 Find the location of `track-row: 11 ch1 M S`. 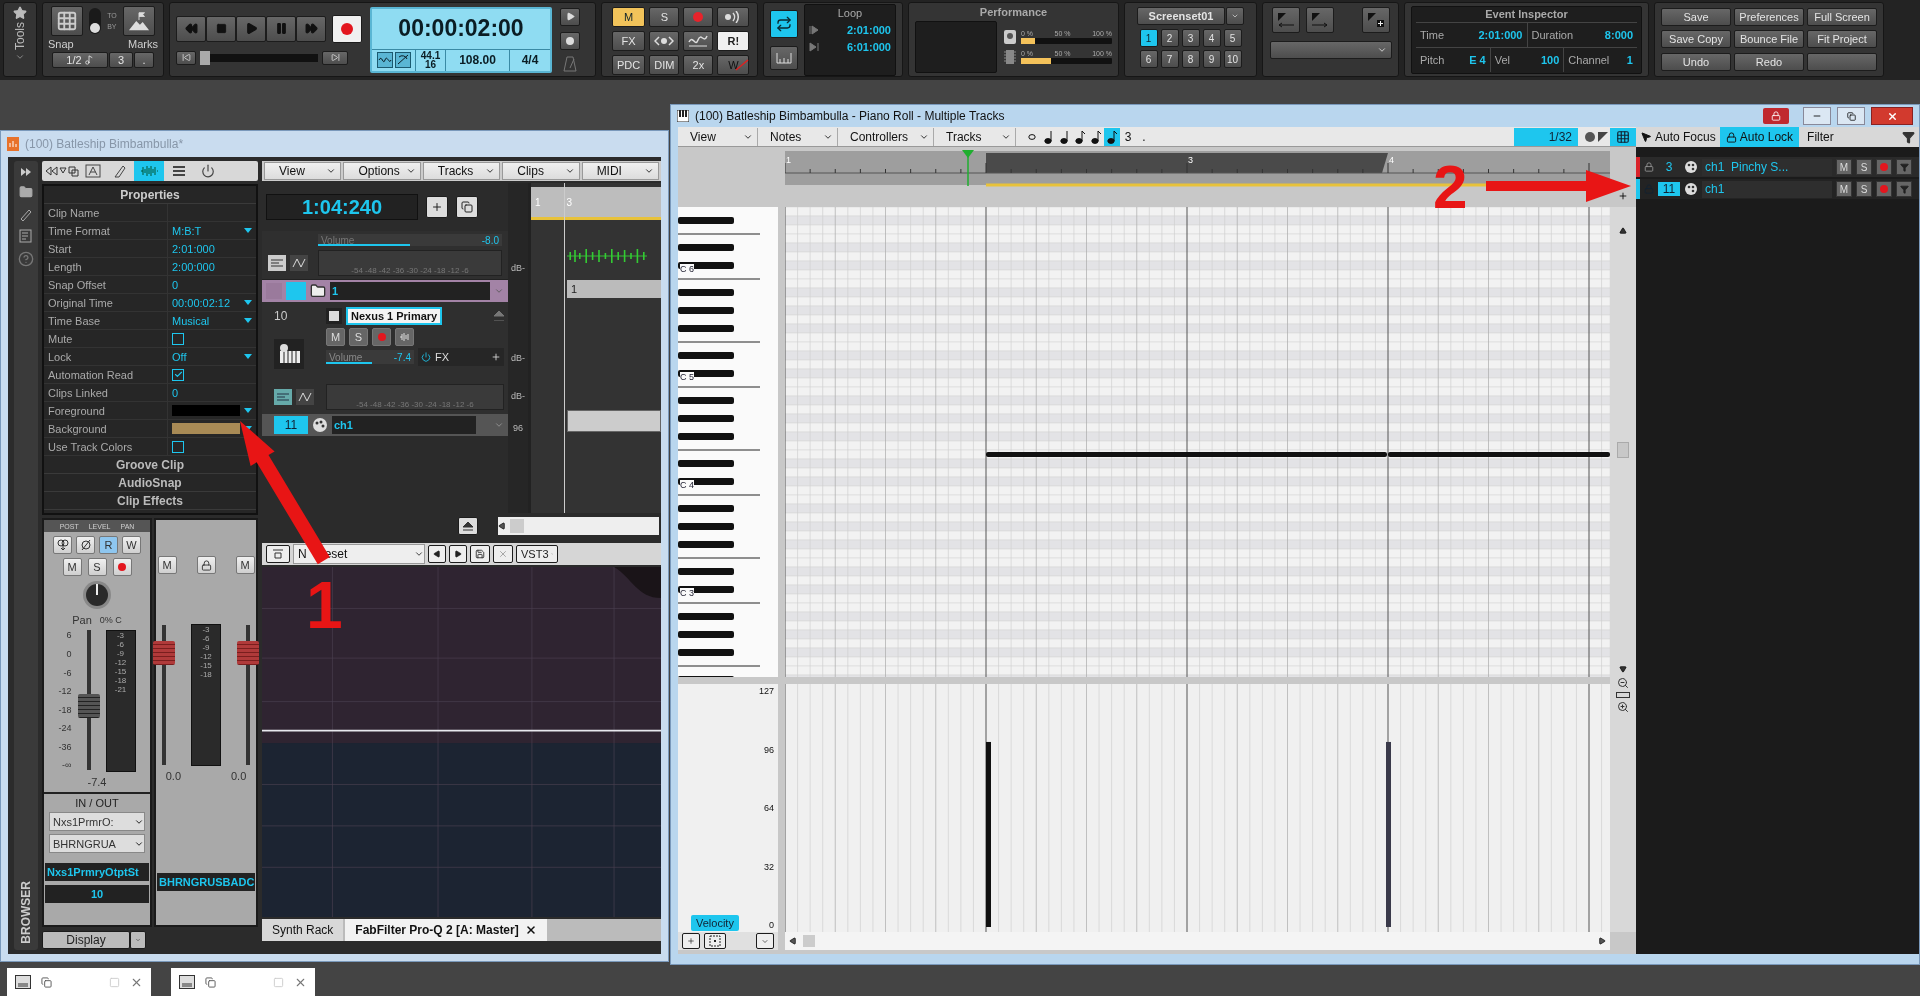

track-row: 11 ch1 M S is located at coordinates (1777, 189).